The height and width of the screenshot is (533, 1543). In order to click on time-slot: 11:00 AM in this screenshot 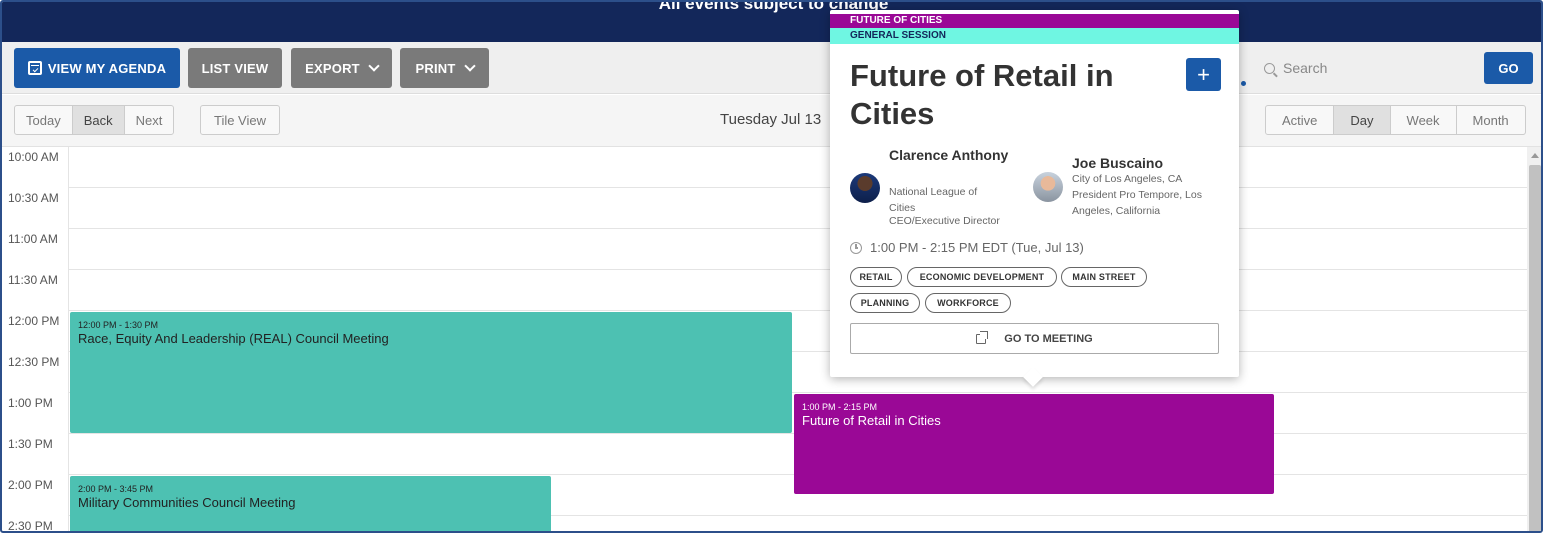, I will do `click(764, 249)`.